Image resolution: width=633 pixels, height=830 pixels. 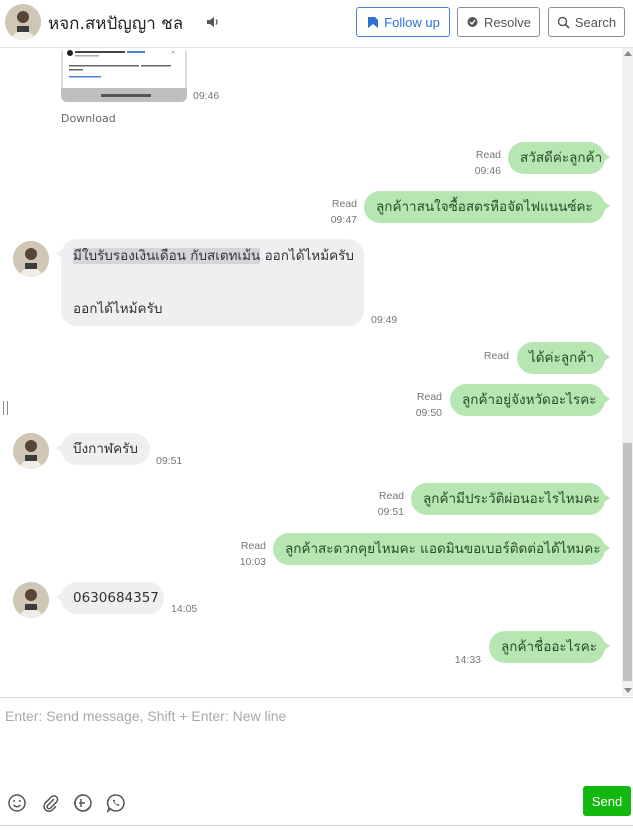 I want to click on outgoing-message: ลูกค้ามีประวัติผ่อนอะไรไหมคะ, so click(x=510, y=499).